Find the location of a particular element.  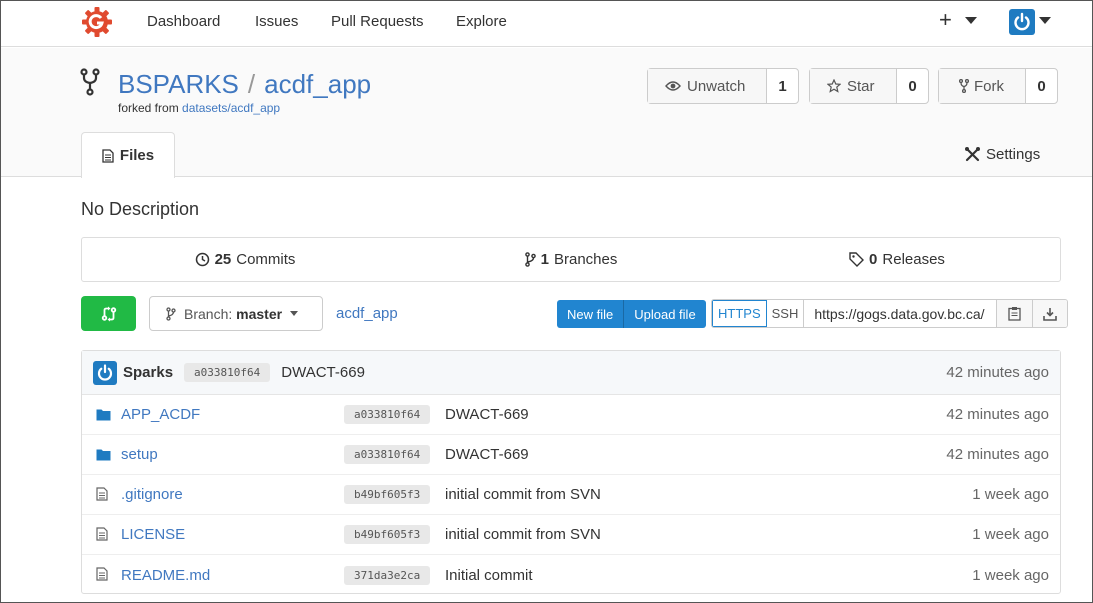

power-icon is located at coordinates (105, 372).